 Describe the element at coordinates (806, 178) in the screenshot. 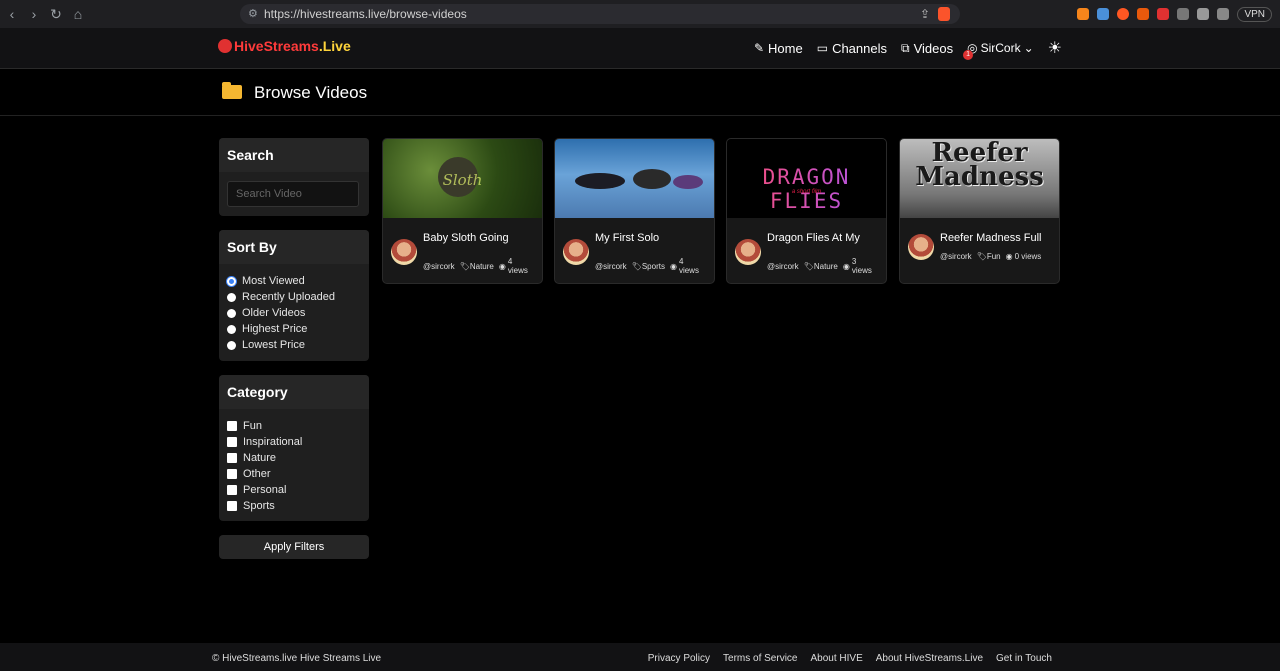

I see `video-thumbnail: DRAGON FLIES a short film` at that location.